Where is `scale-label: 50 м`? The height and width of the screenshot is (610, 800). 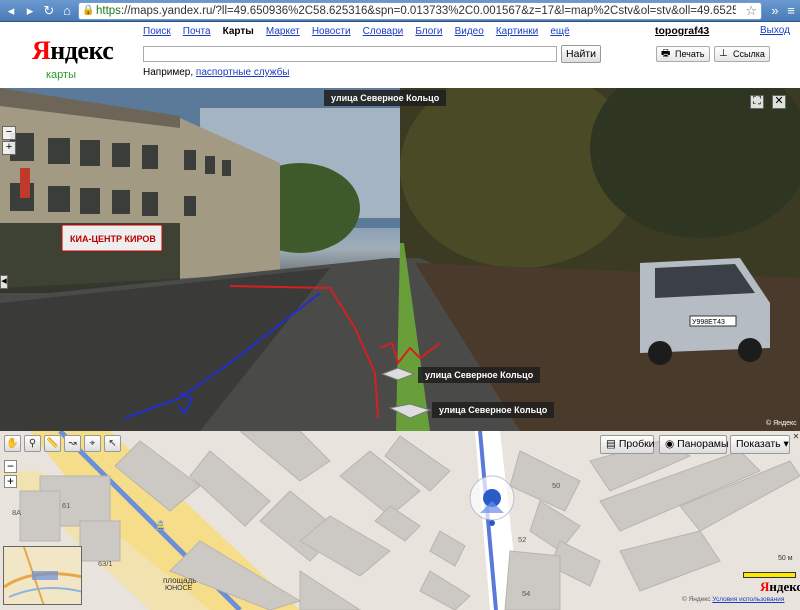 scale-label: 50 м is located at coordinates (785, 558).